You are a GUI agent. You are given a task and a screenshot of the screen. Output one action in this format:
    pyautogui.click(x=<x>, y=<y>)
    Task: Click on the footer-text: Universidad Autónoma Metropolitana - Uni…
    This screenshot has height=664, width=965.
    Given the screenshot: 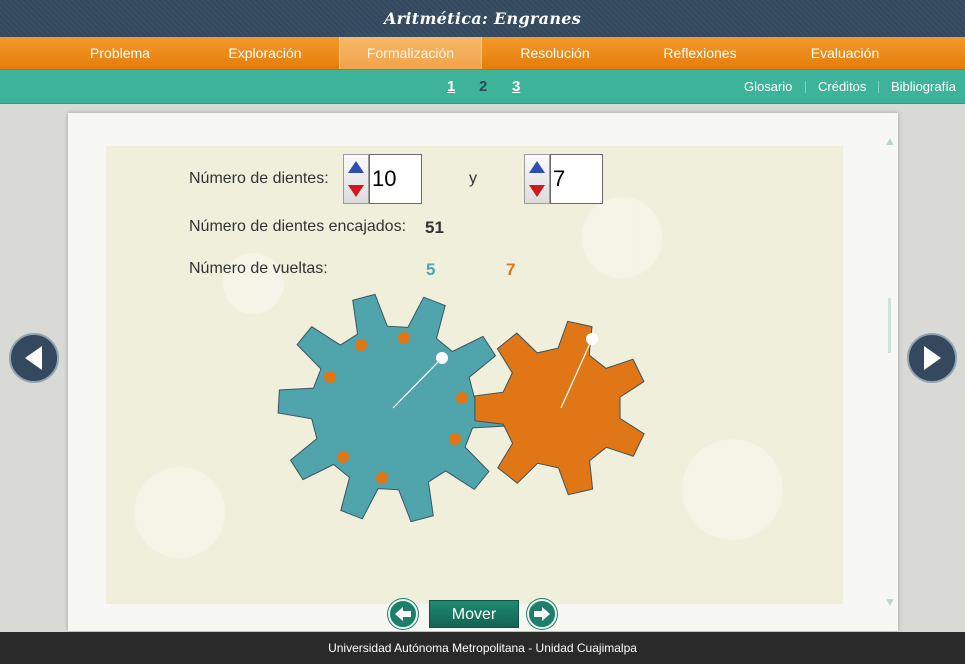 What is the action you would take?
    pyautogui.click(x=482, y=648)
    